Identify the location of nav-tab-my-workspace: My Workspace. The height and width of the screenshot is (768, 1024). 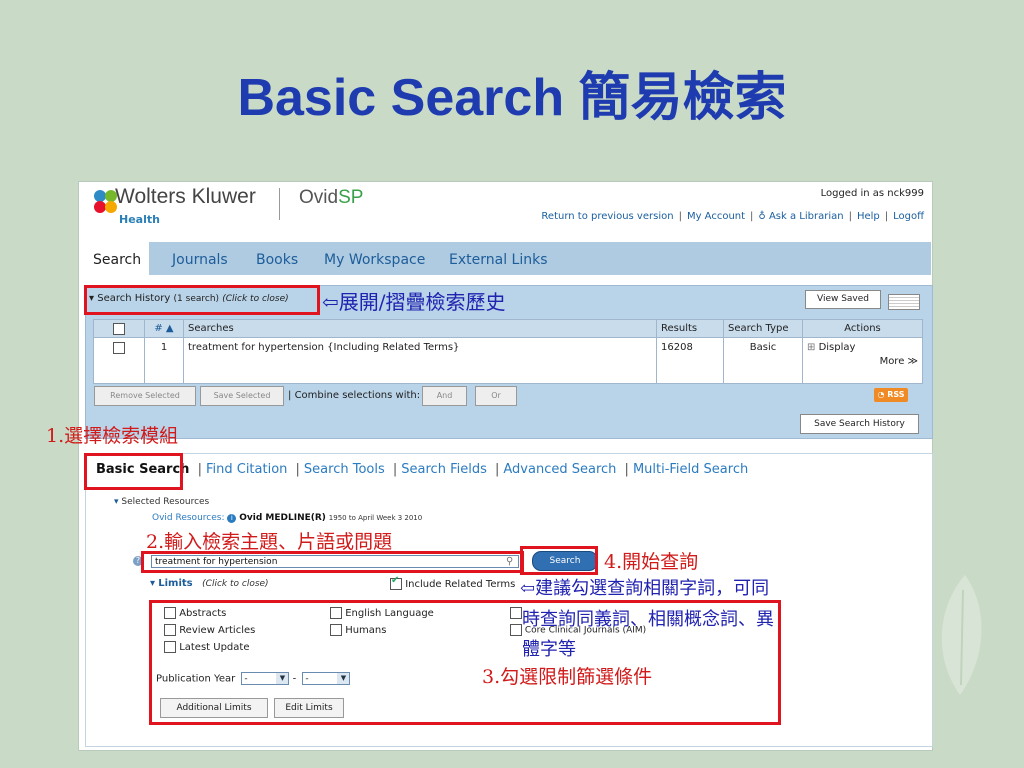
(374, 258).